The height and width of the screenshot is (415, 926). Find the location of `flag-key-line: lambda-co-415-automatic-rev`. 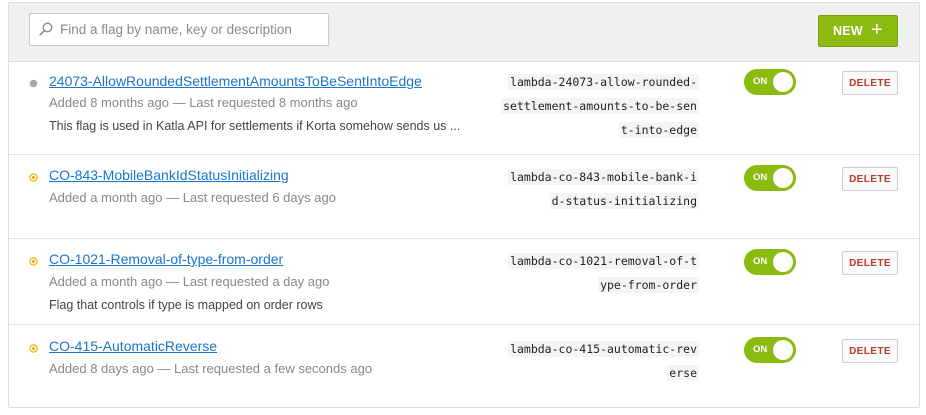

flag-key-line: lambda-co-415-automatic-rev is located at coordinates (603, 349).